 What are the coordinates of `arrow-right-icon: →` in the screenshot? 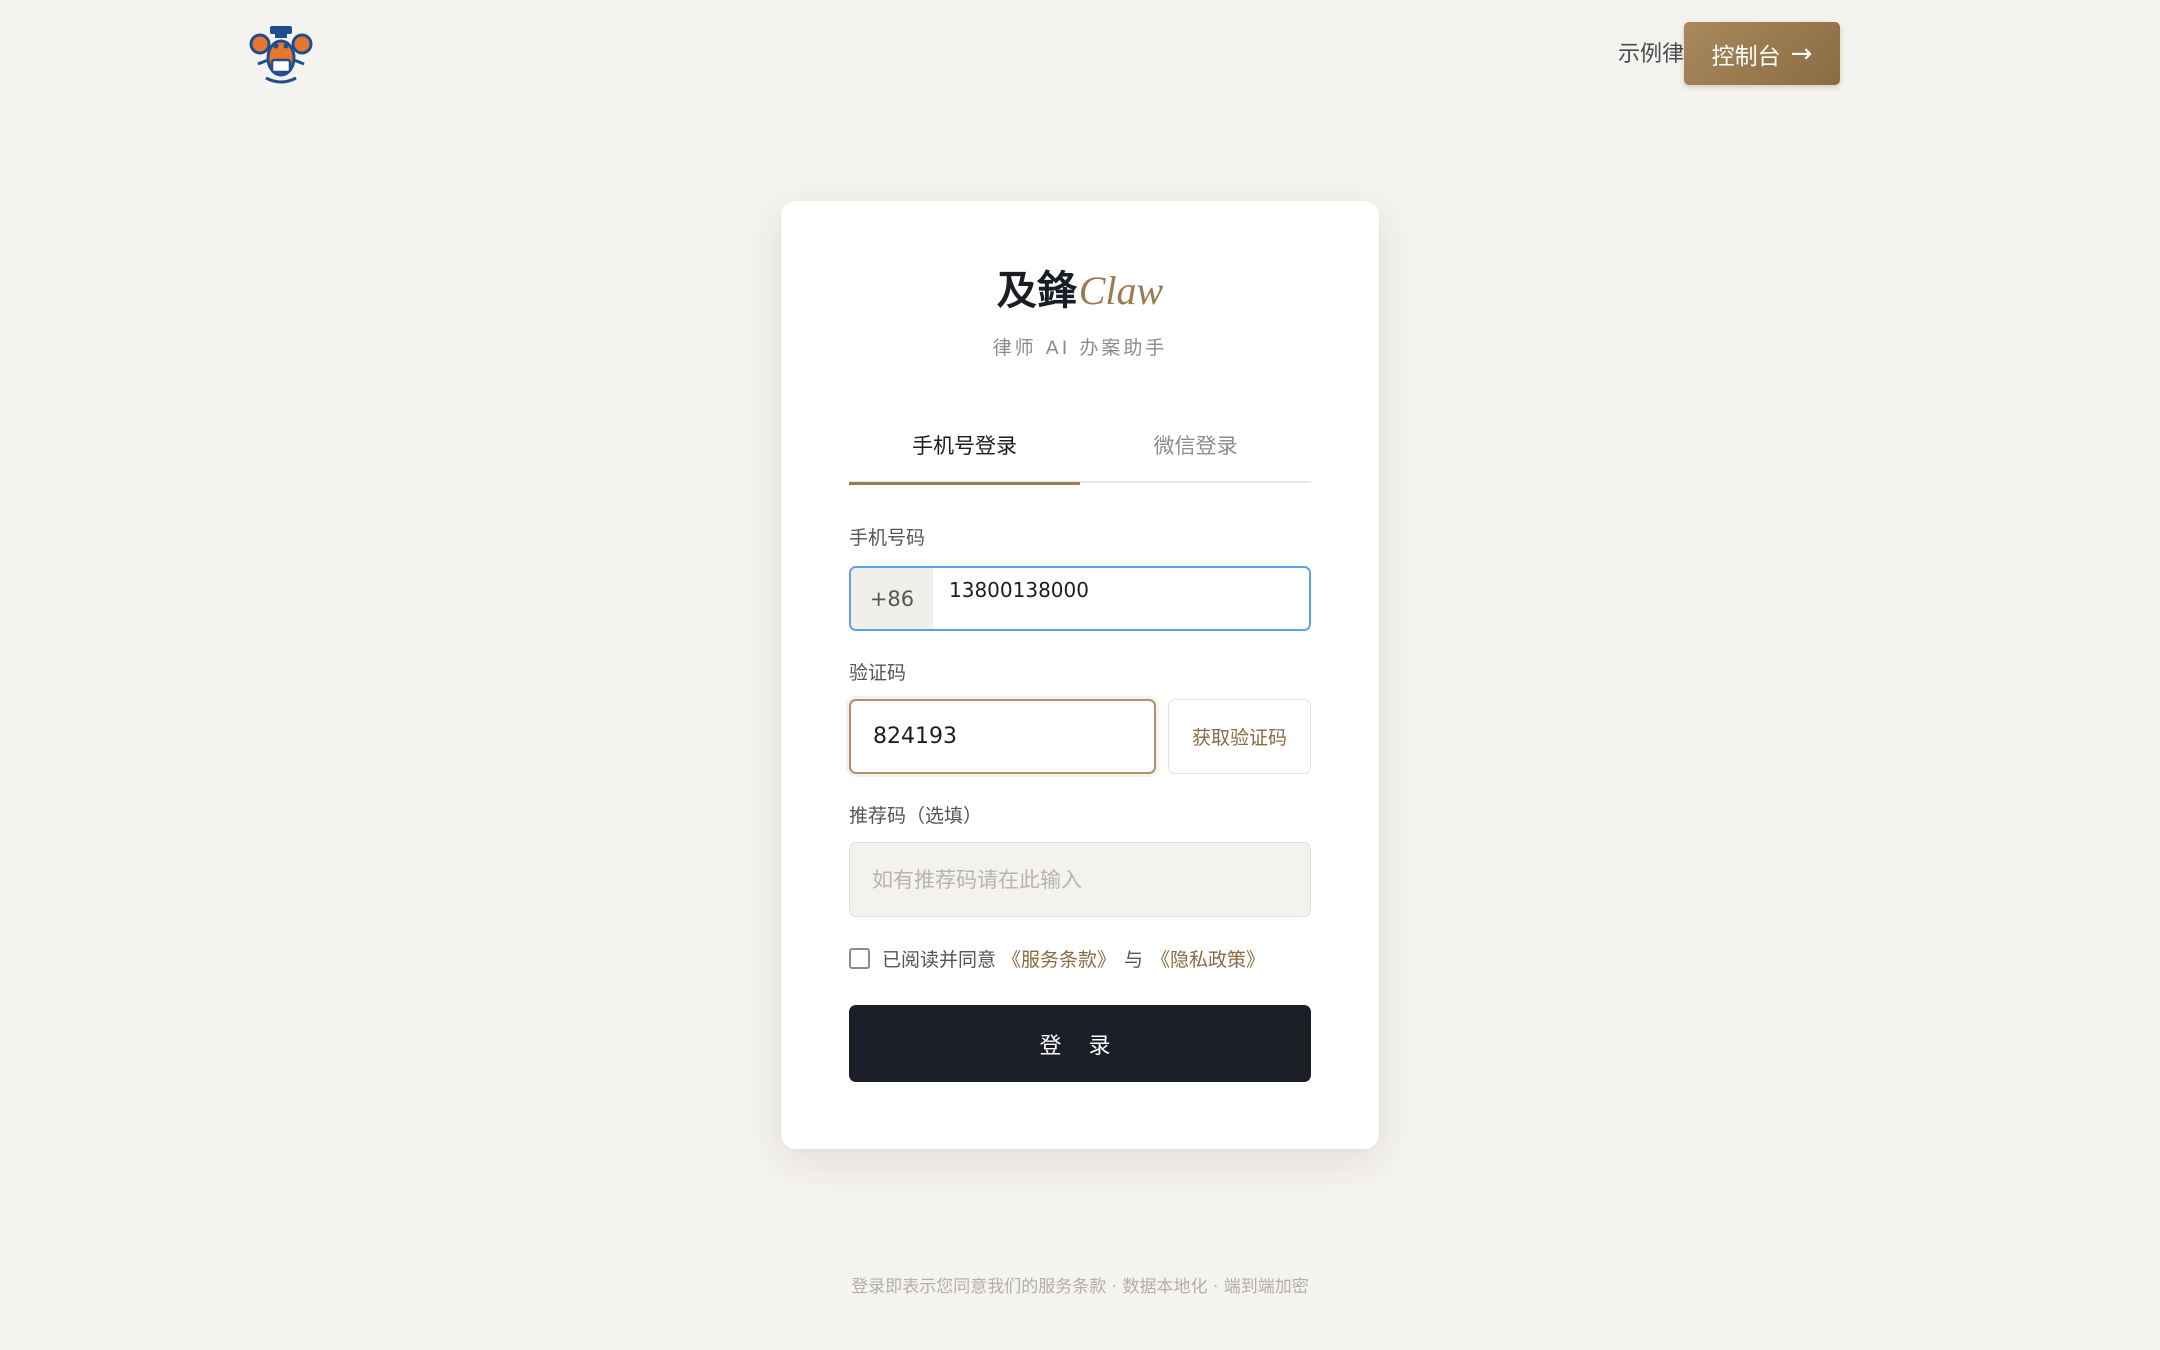 It's located at (1801, 53).